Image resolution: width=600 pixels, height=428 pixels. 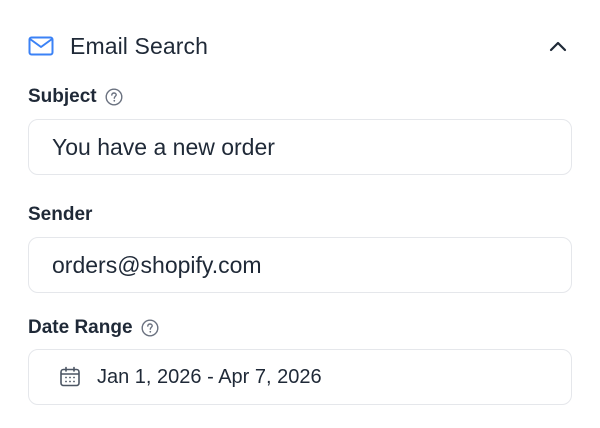 What do you see at coordinates (209, 376) in the screenshot?
I see `date-range-value: Jan 1, 2026 - Apr 7, 2026` at bounding box center [209, 376].